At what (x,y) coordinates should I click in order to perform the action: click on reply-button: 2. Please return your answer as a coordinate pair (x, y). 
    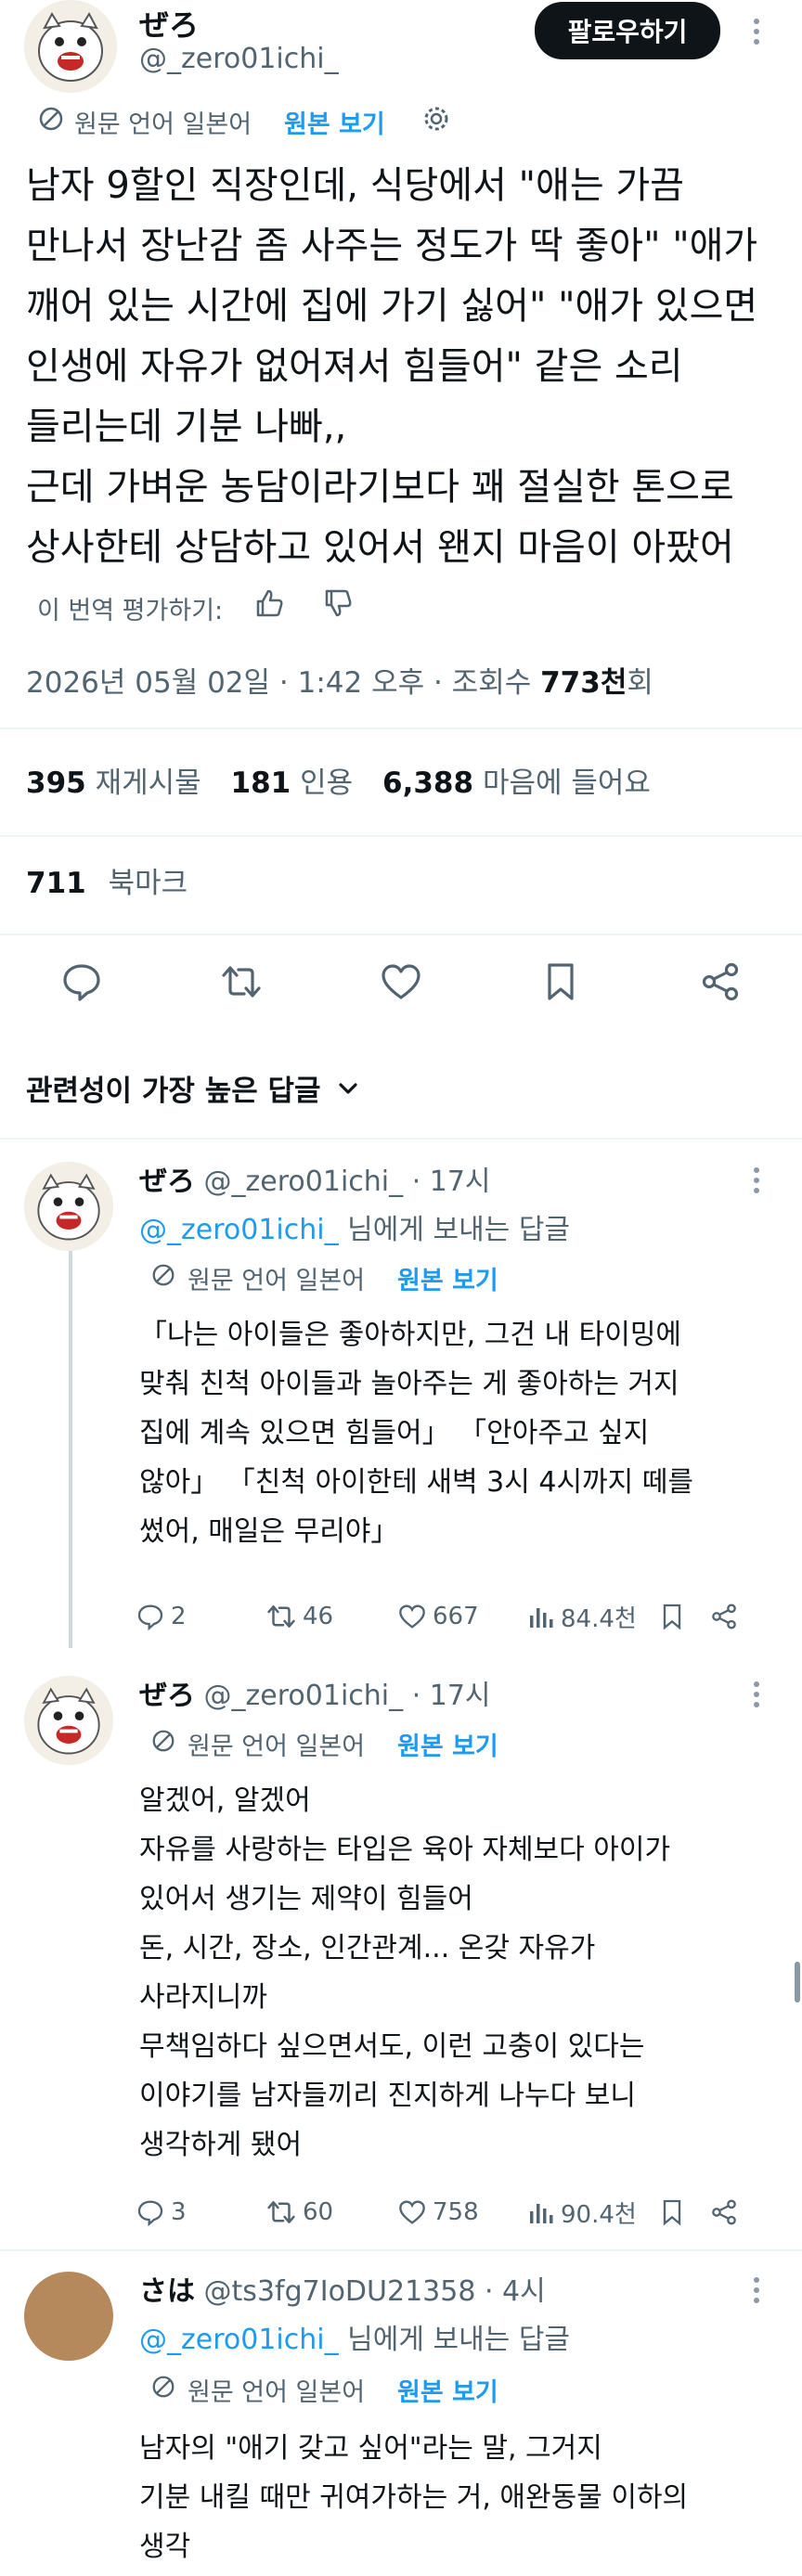
    Looking at the image, I should click on (200, 1616).